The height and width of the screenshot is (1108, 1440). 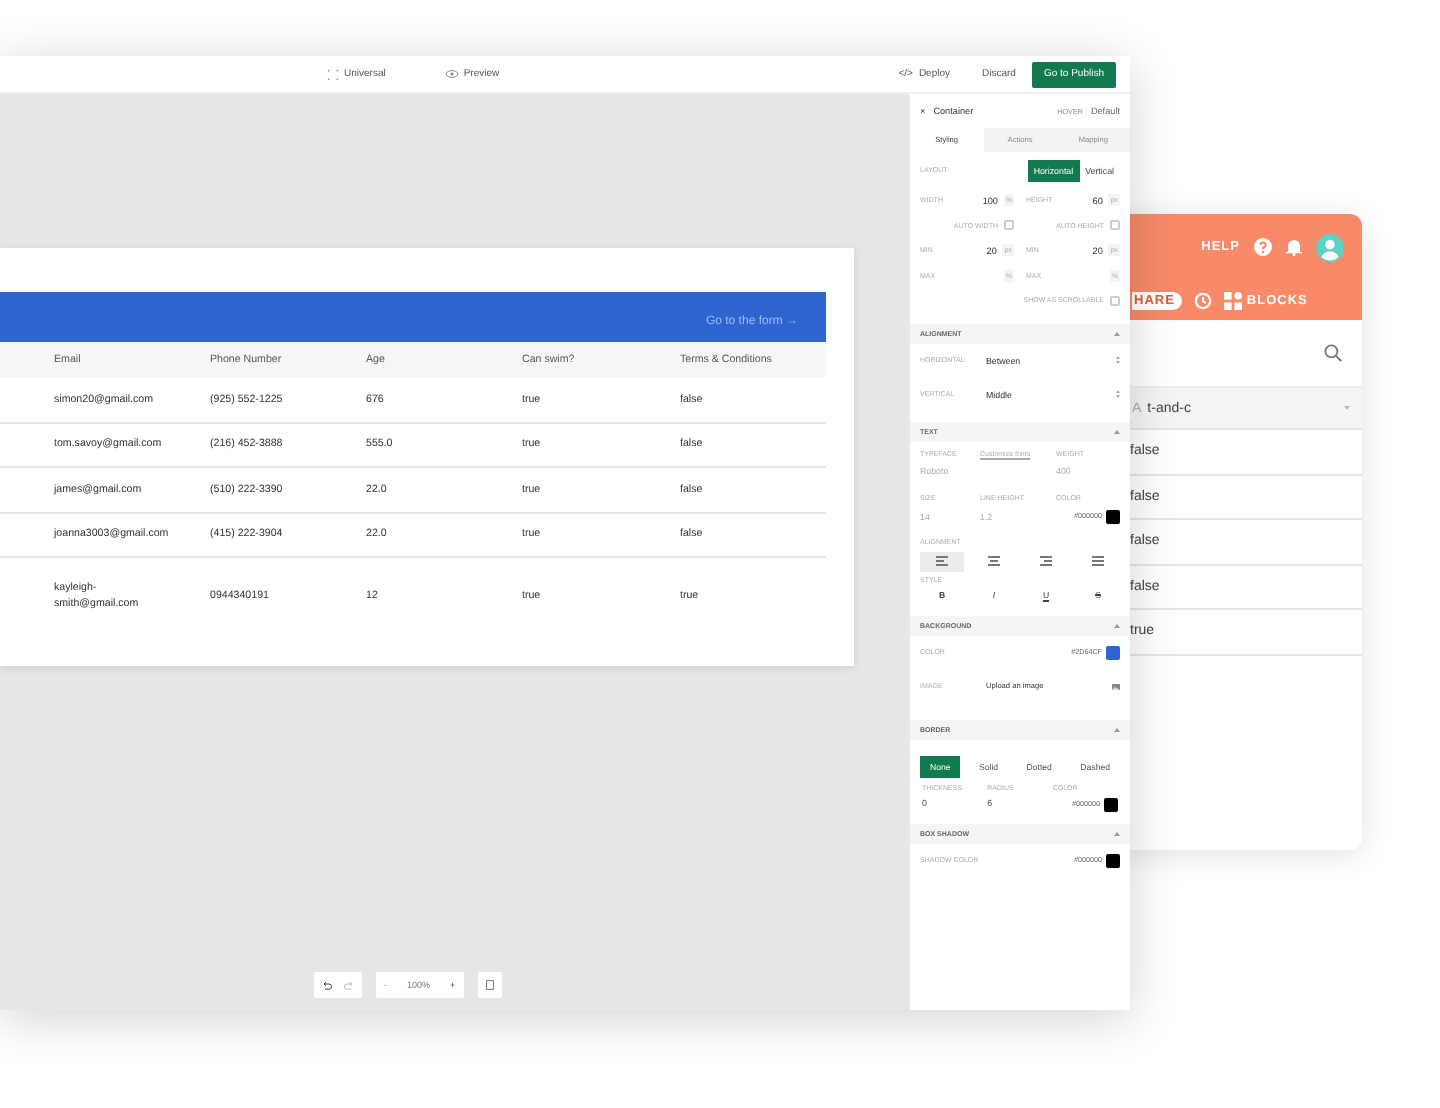 What do you see at coordinates (1333, 353) in the screenshot?
I see `search-icon` at bounding box center [1333, 353].